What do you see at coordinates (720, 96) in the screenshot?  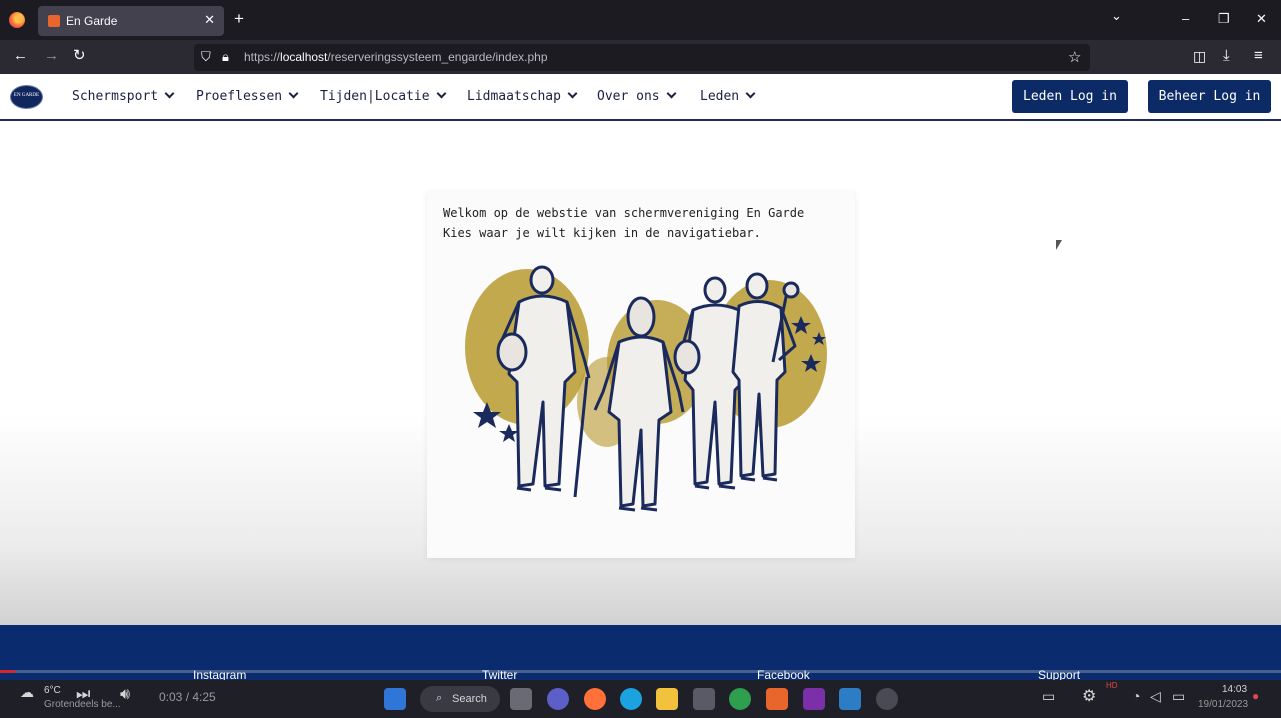 I see `menu-label: Leden` at bounding box center [720, 96].